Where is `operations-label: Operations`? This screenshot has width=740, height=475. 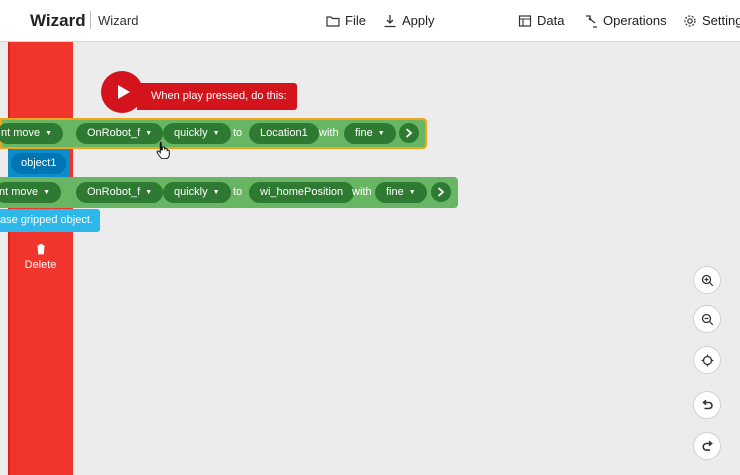
operations-label: Operations is located at coordinates (635, 20).